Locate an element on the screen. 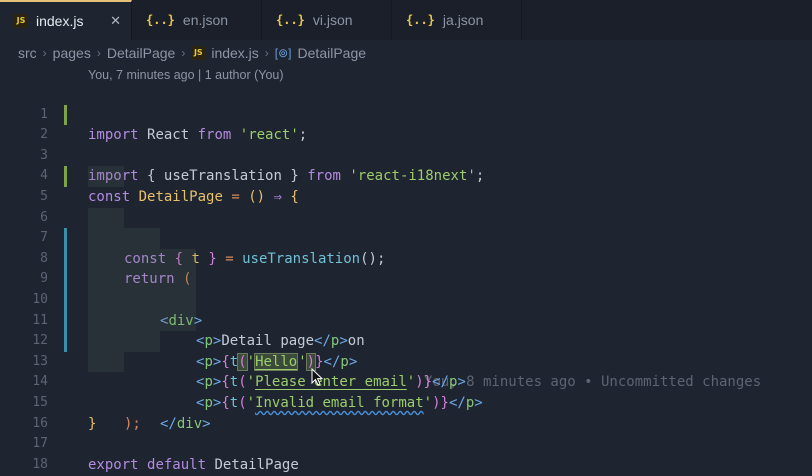  keyword: export is located at coordinates (113, 464).